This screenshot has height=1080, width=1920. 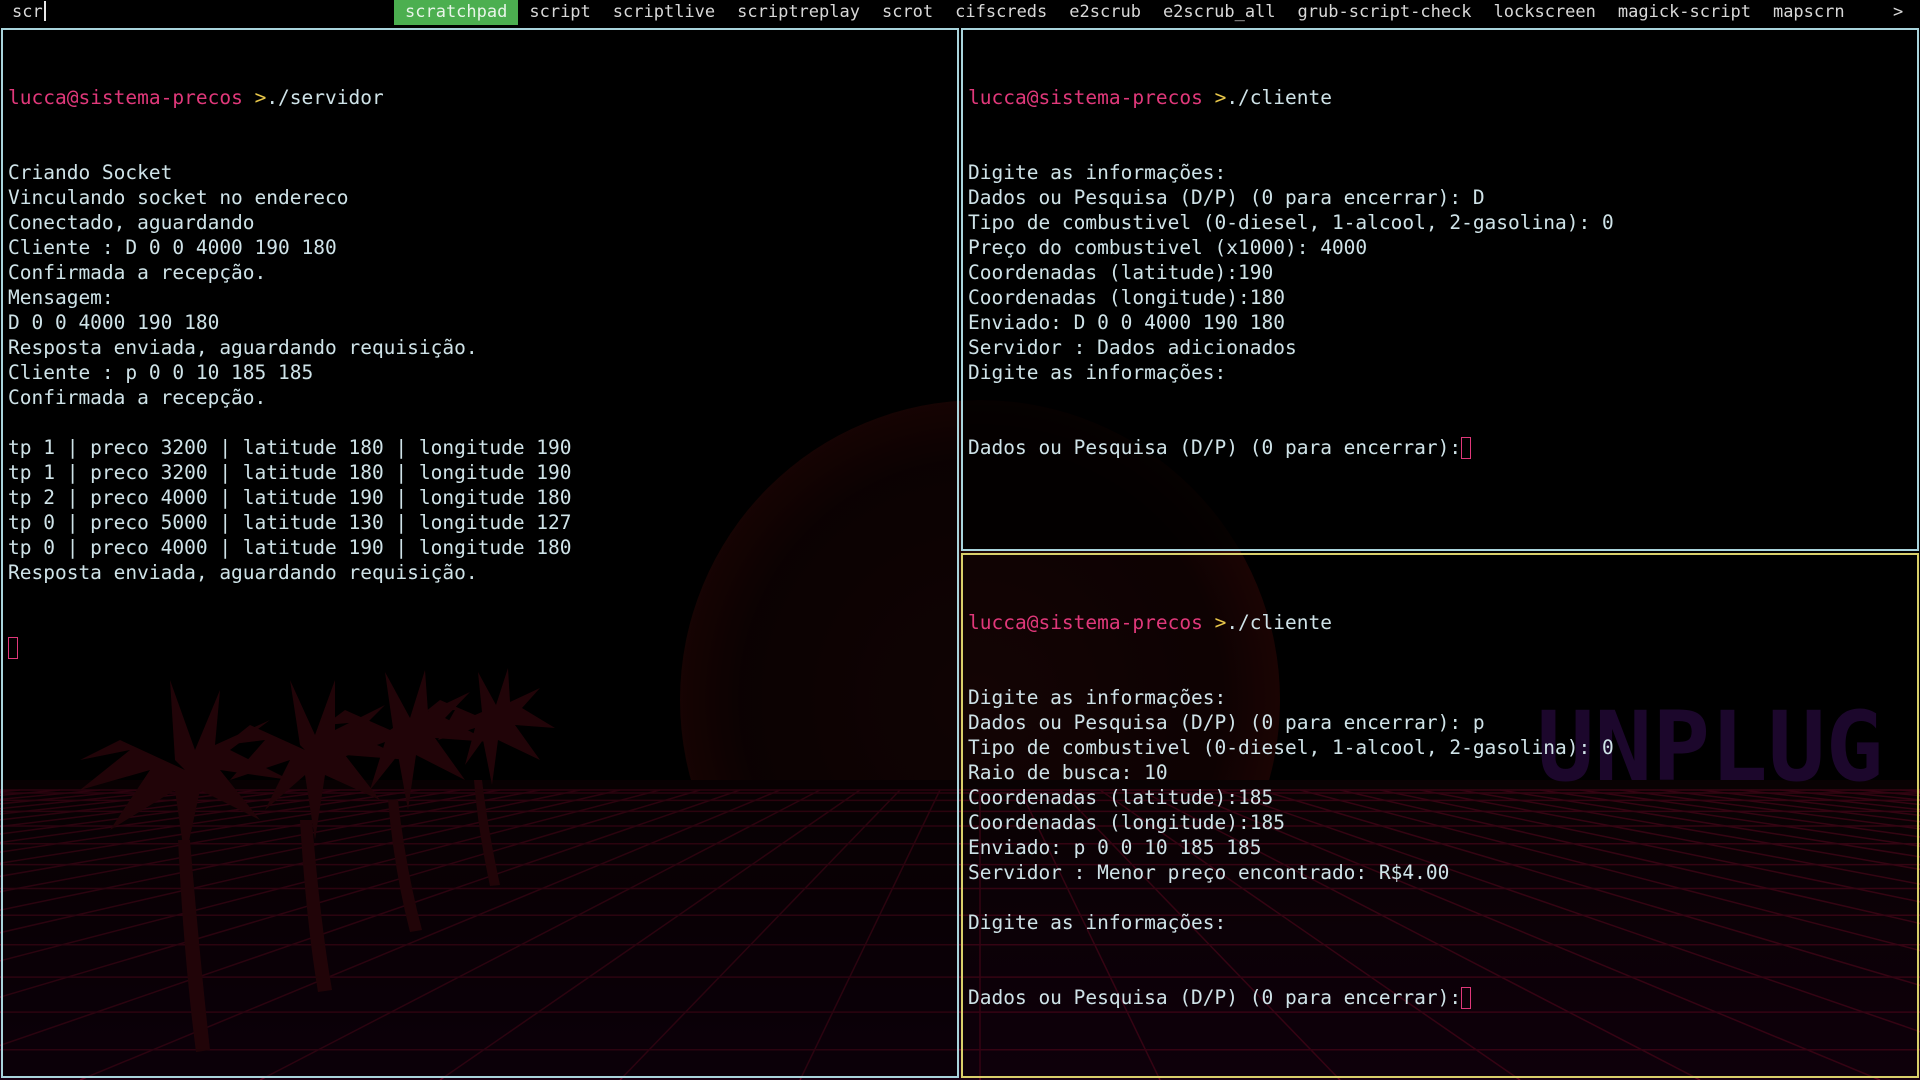 What do you see at coordinates (1219, 12) in the screenshot?
I see `dmenu-item: e2scrub_all` at bounding box center [1219, 12].